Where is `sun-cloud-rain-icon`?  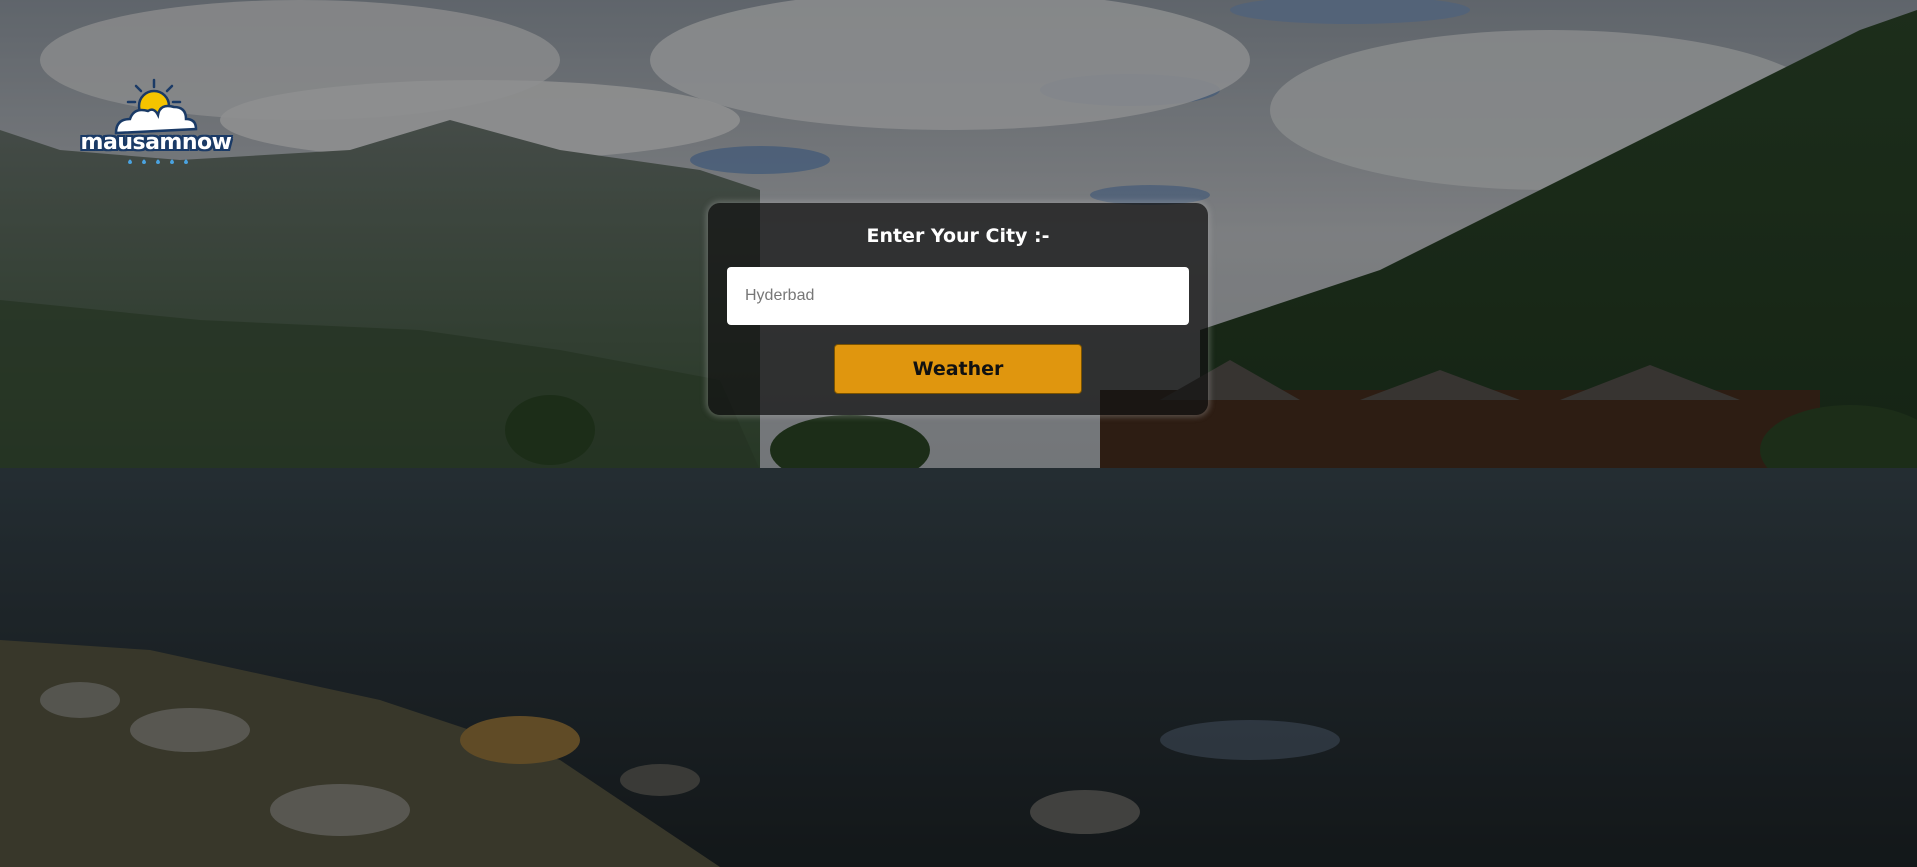 sun-cloud-rain-icon is located at coordinates (156, 121).